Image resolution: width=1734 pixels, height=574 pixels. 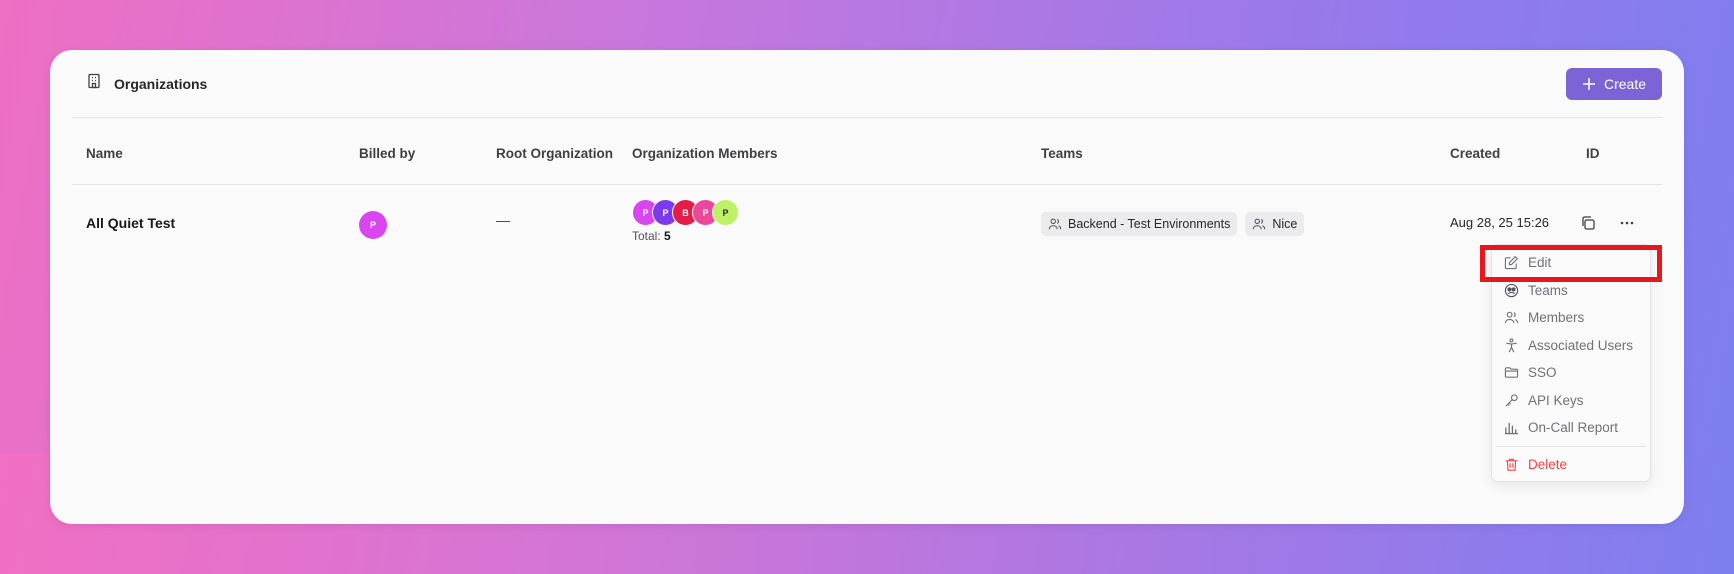 I want to click on trash-icon, so click(x=1511, y=464).